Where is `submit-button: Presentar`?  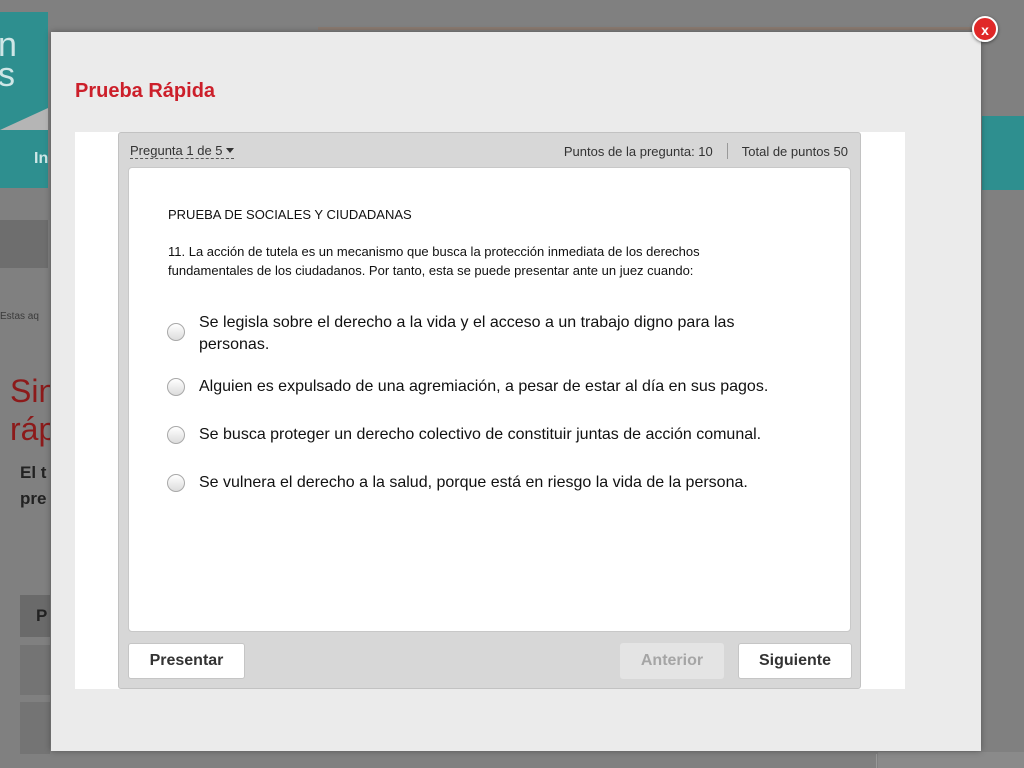 submit-button: Presentar is located at coordinates (186, 661).